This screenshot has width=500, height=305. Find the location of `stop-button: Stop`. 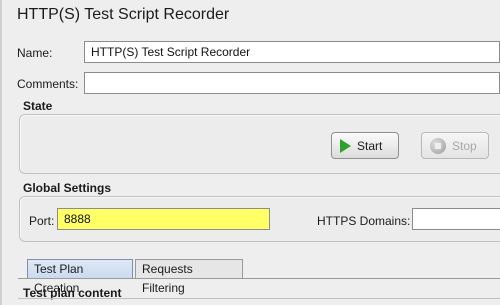

stop-button: Stop is located at coordinates (455, 145).